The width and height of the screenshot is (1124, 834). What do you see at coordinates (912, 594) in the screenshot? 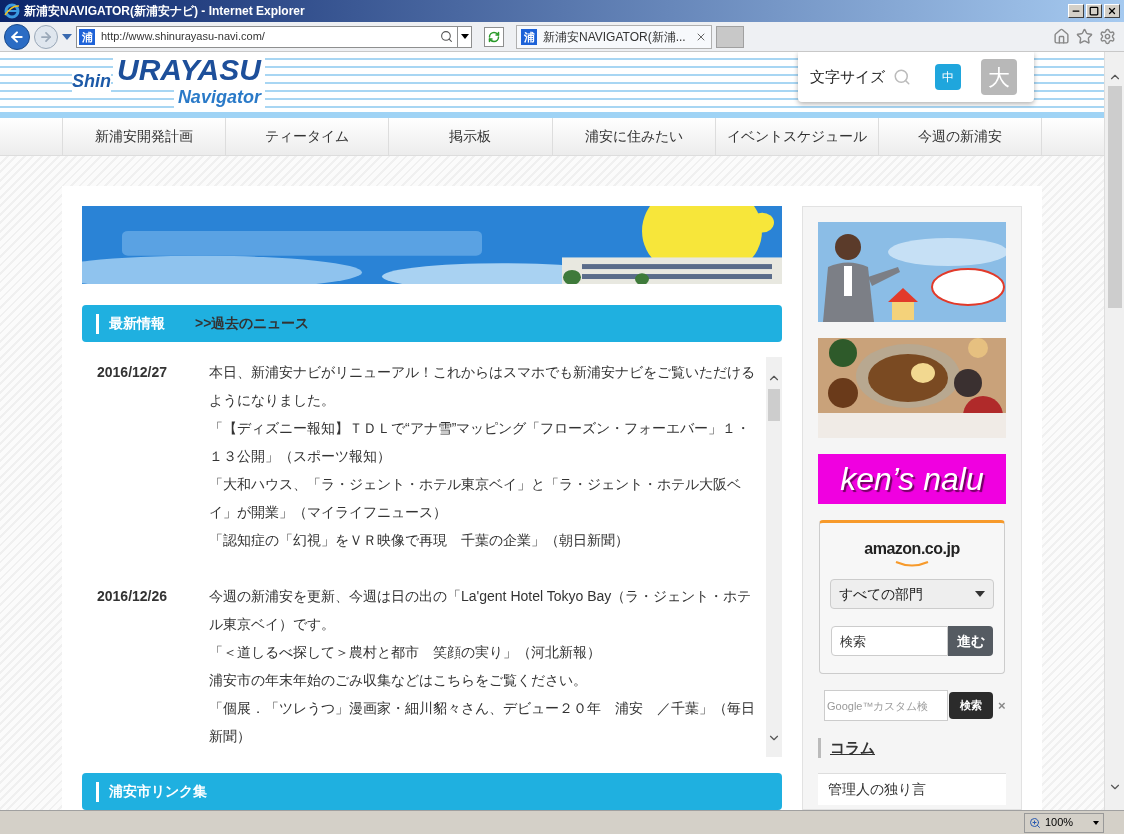
I see `category-select: すべての部門` at bounding box center [912, 594].